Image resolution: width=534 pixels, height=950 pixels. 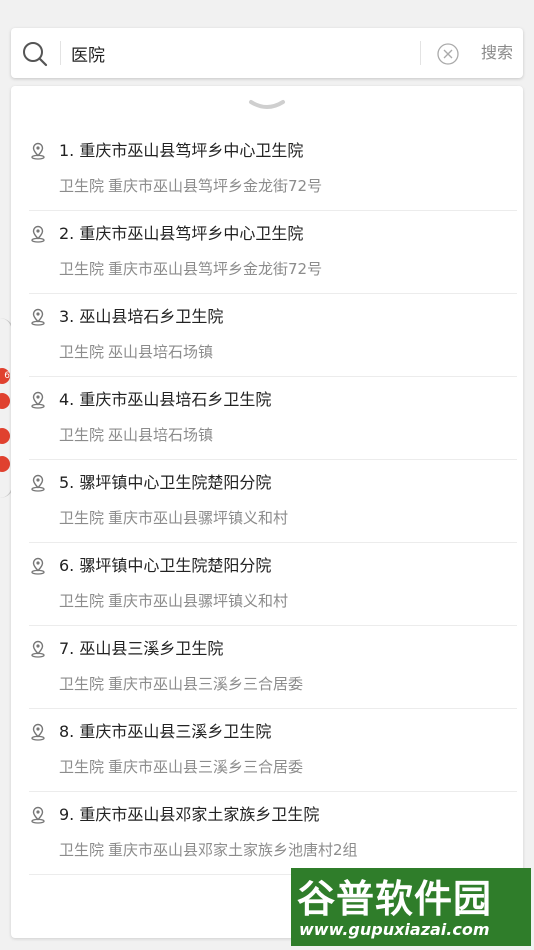 I want to click on search-bar: 搜索, so click(x=267, y=53).